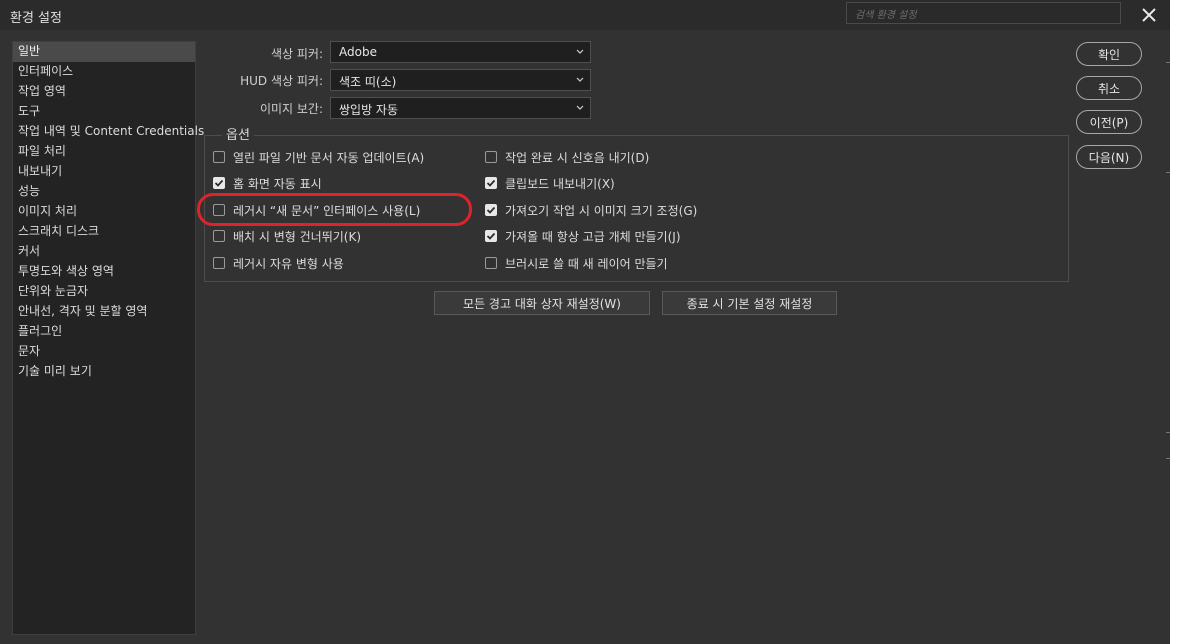  I want to click on reset-on-quit-button: 종료 시 기본 설정 재설정, so click(749, 303).